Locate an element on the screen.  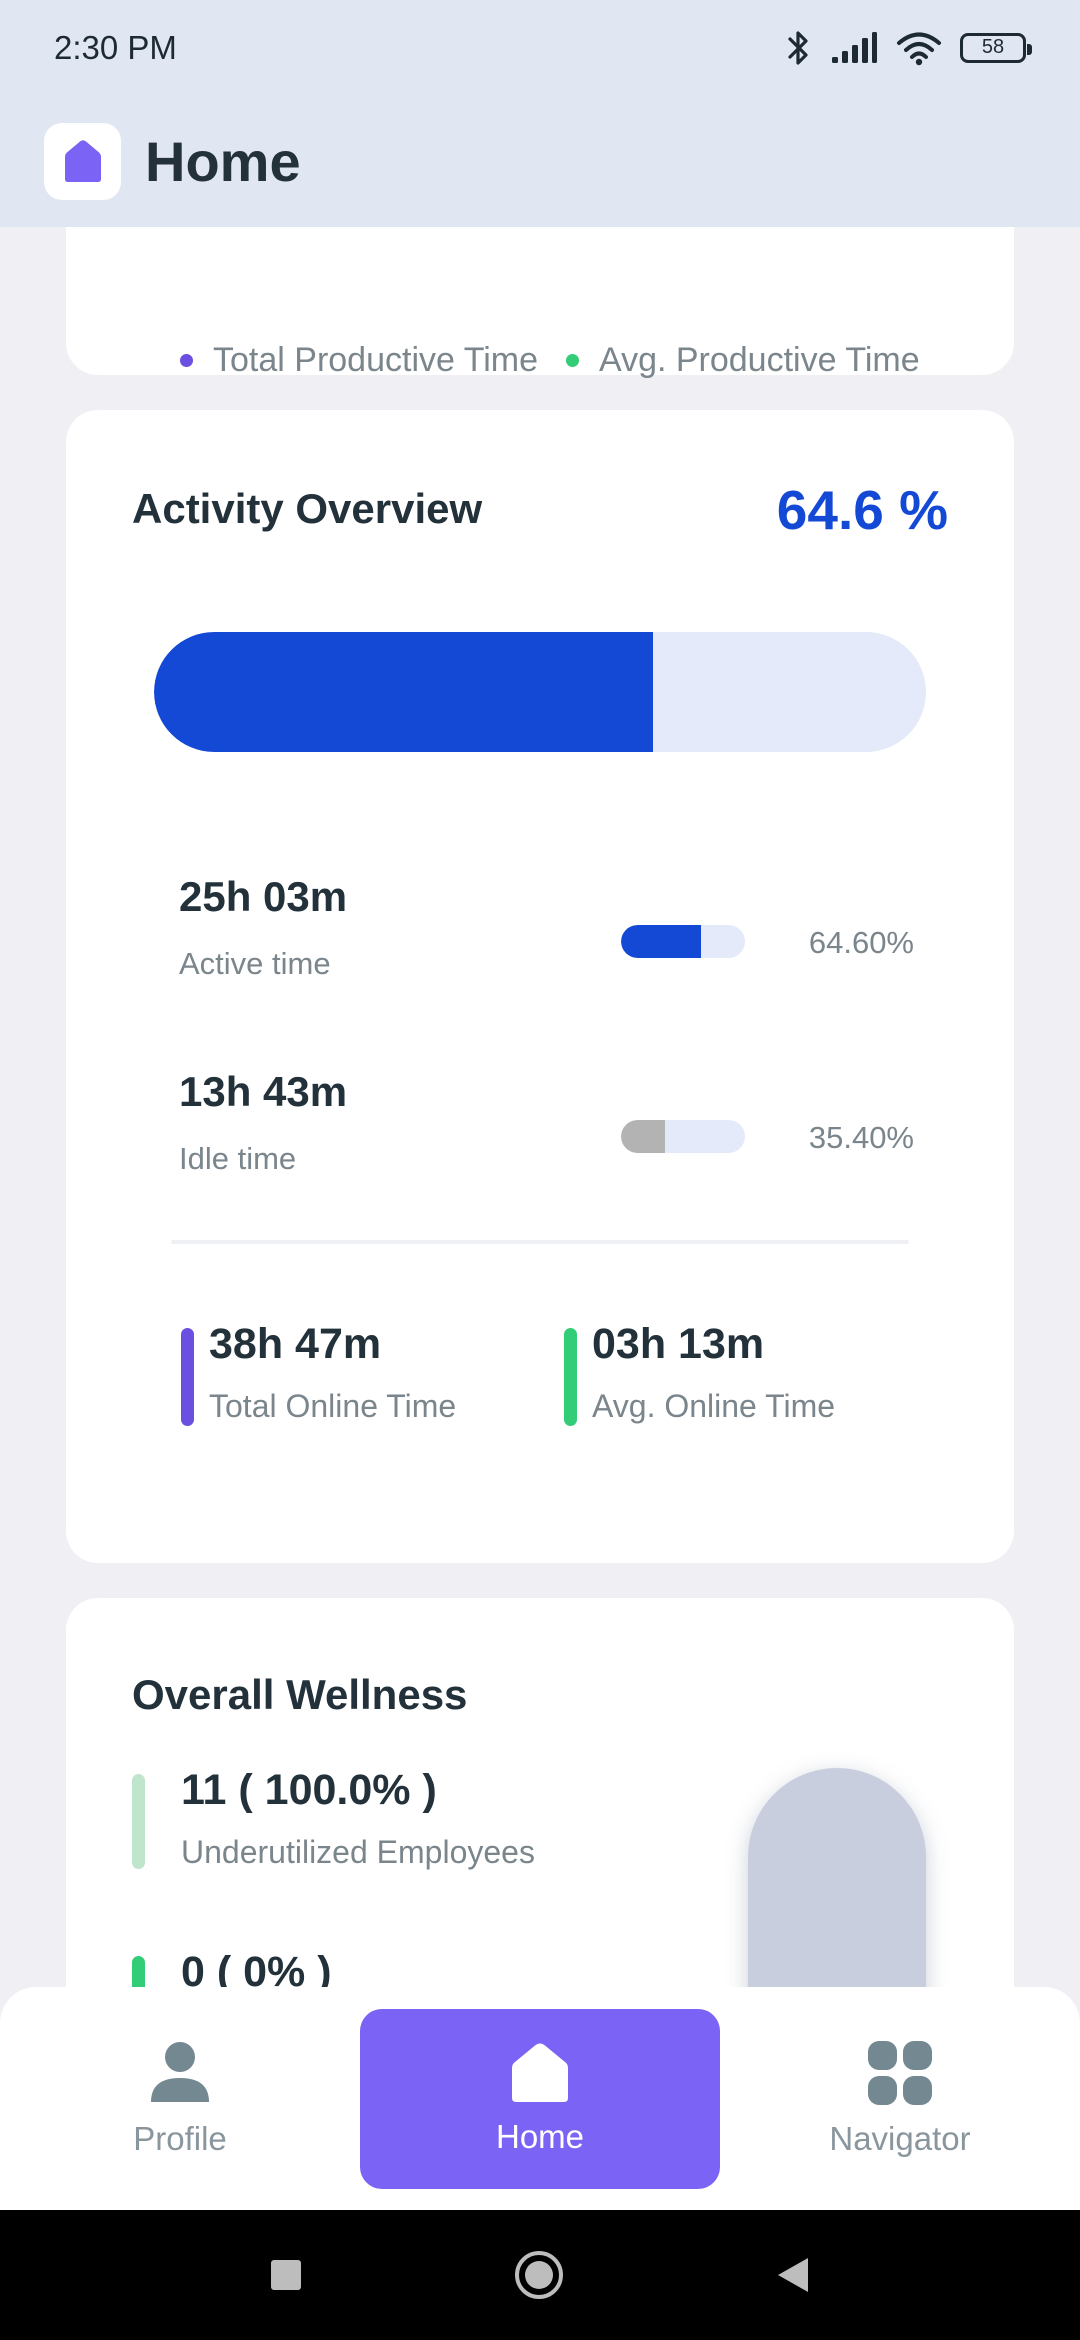
active-time-row: 25h 03m Active time 64.60% is located at coordinates (546, 933).